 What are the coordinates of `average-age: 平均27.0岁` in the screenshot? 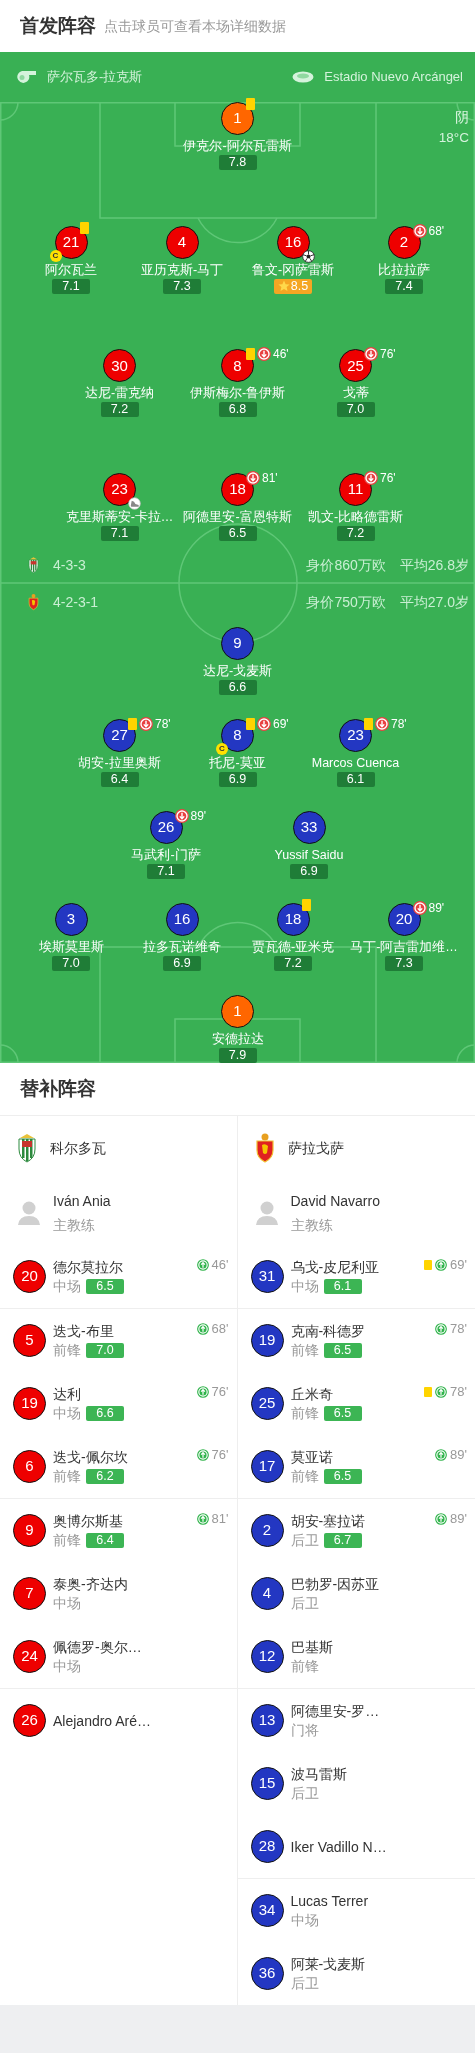 It's located at (434, 602).